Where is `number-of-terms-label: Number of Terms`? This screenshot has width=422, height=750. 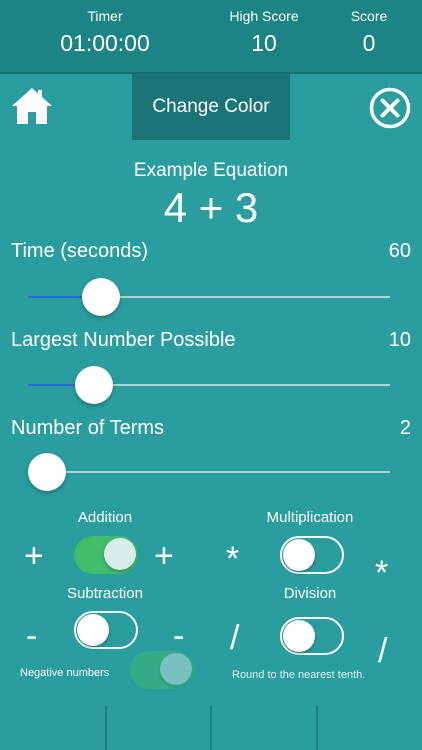 number-of-terms-label: Number of Terms is located at coordinates (88, 428).